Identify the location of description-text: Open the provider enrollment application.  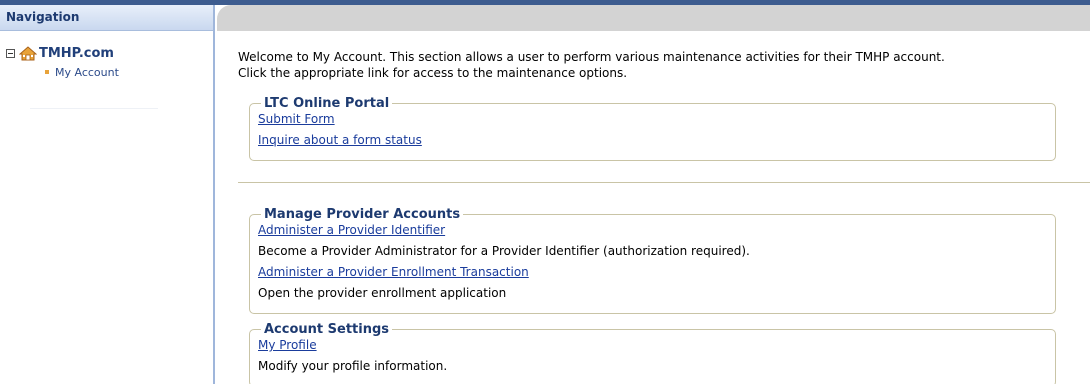
(382, 293).